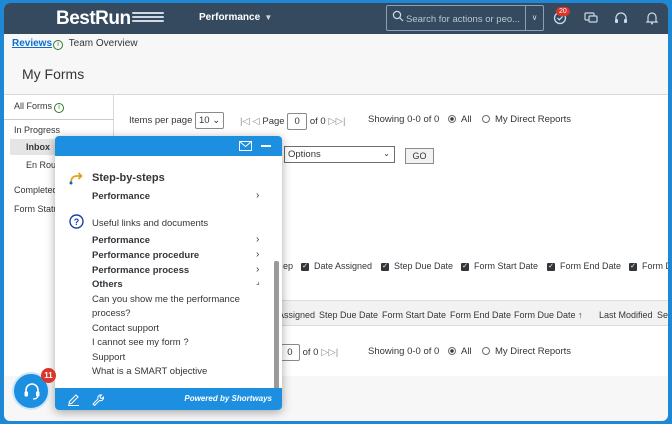  I want to click on performance-menu: Performance ▼, so click(235, 17).